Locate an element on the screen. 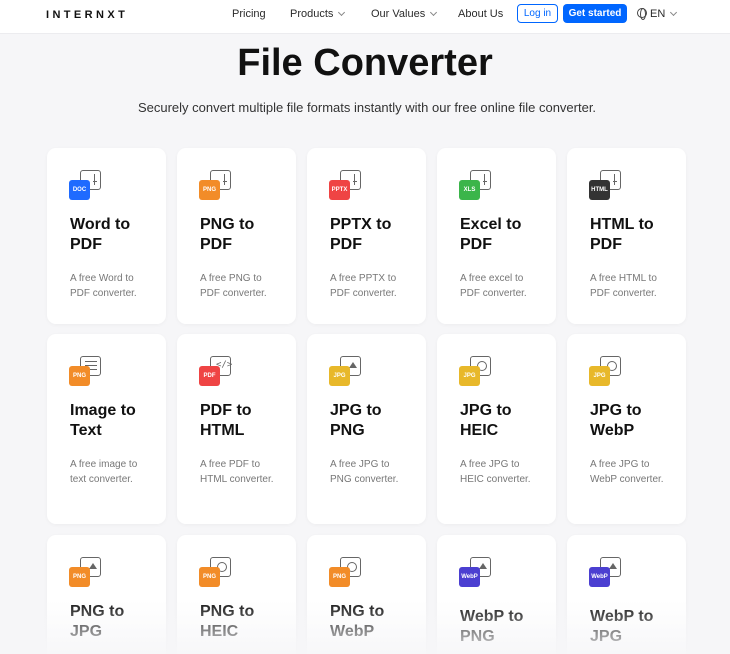 The width and height of the screenshot is (730, 654). nav-our-values-label: Our Values is located at coordinates (398, 14).